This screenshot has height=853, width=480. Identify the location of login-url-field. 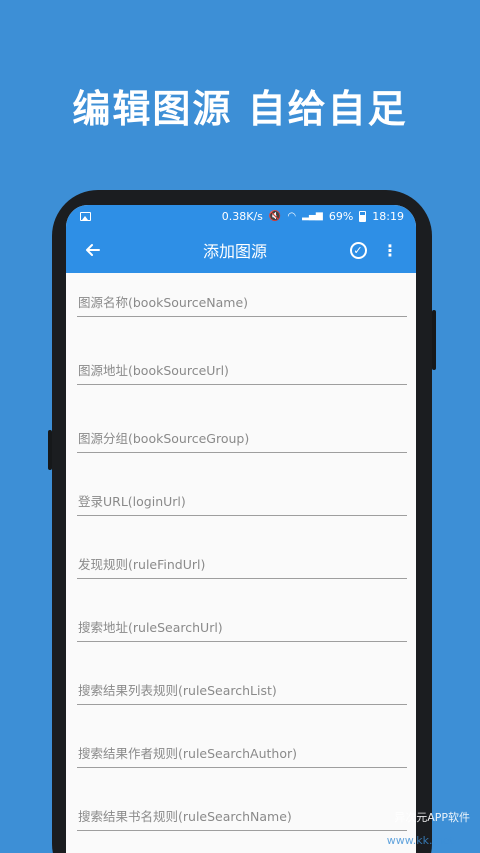
(242, 495).